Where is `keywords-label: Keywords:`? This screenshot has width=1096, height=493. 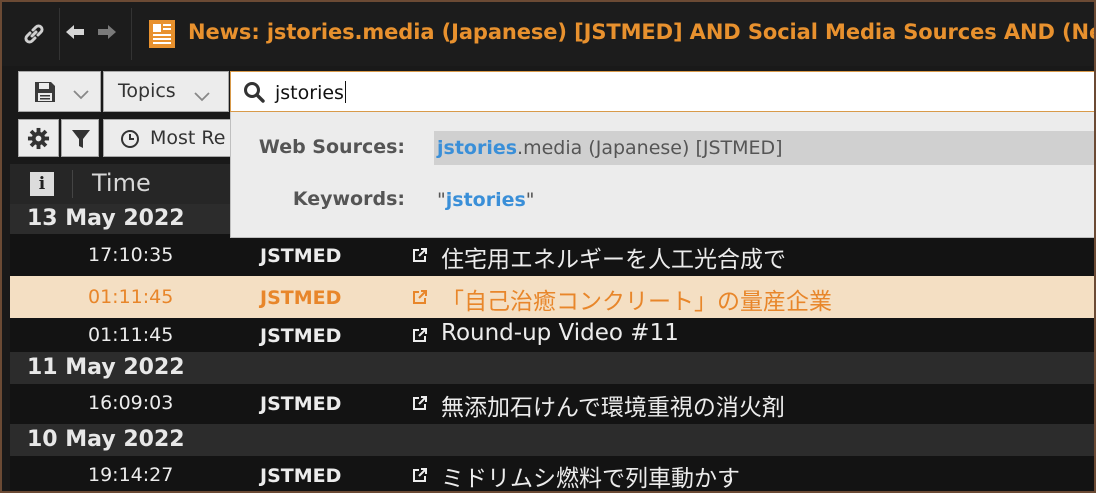
keywords-label: Keywords: is located at coordinates (348, 199).